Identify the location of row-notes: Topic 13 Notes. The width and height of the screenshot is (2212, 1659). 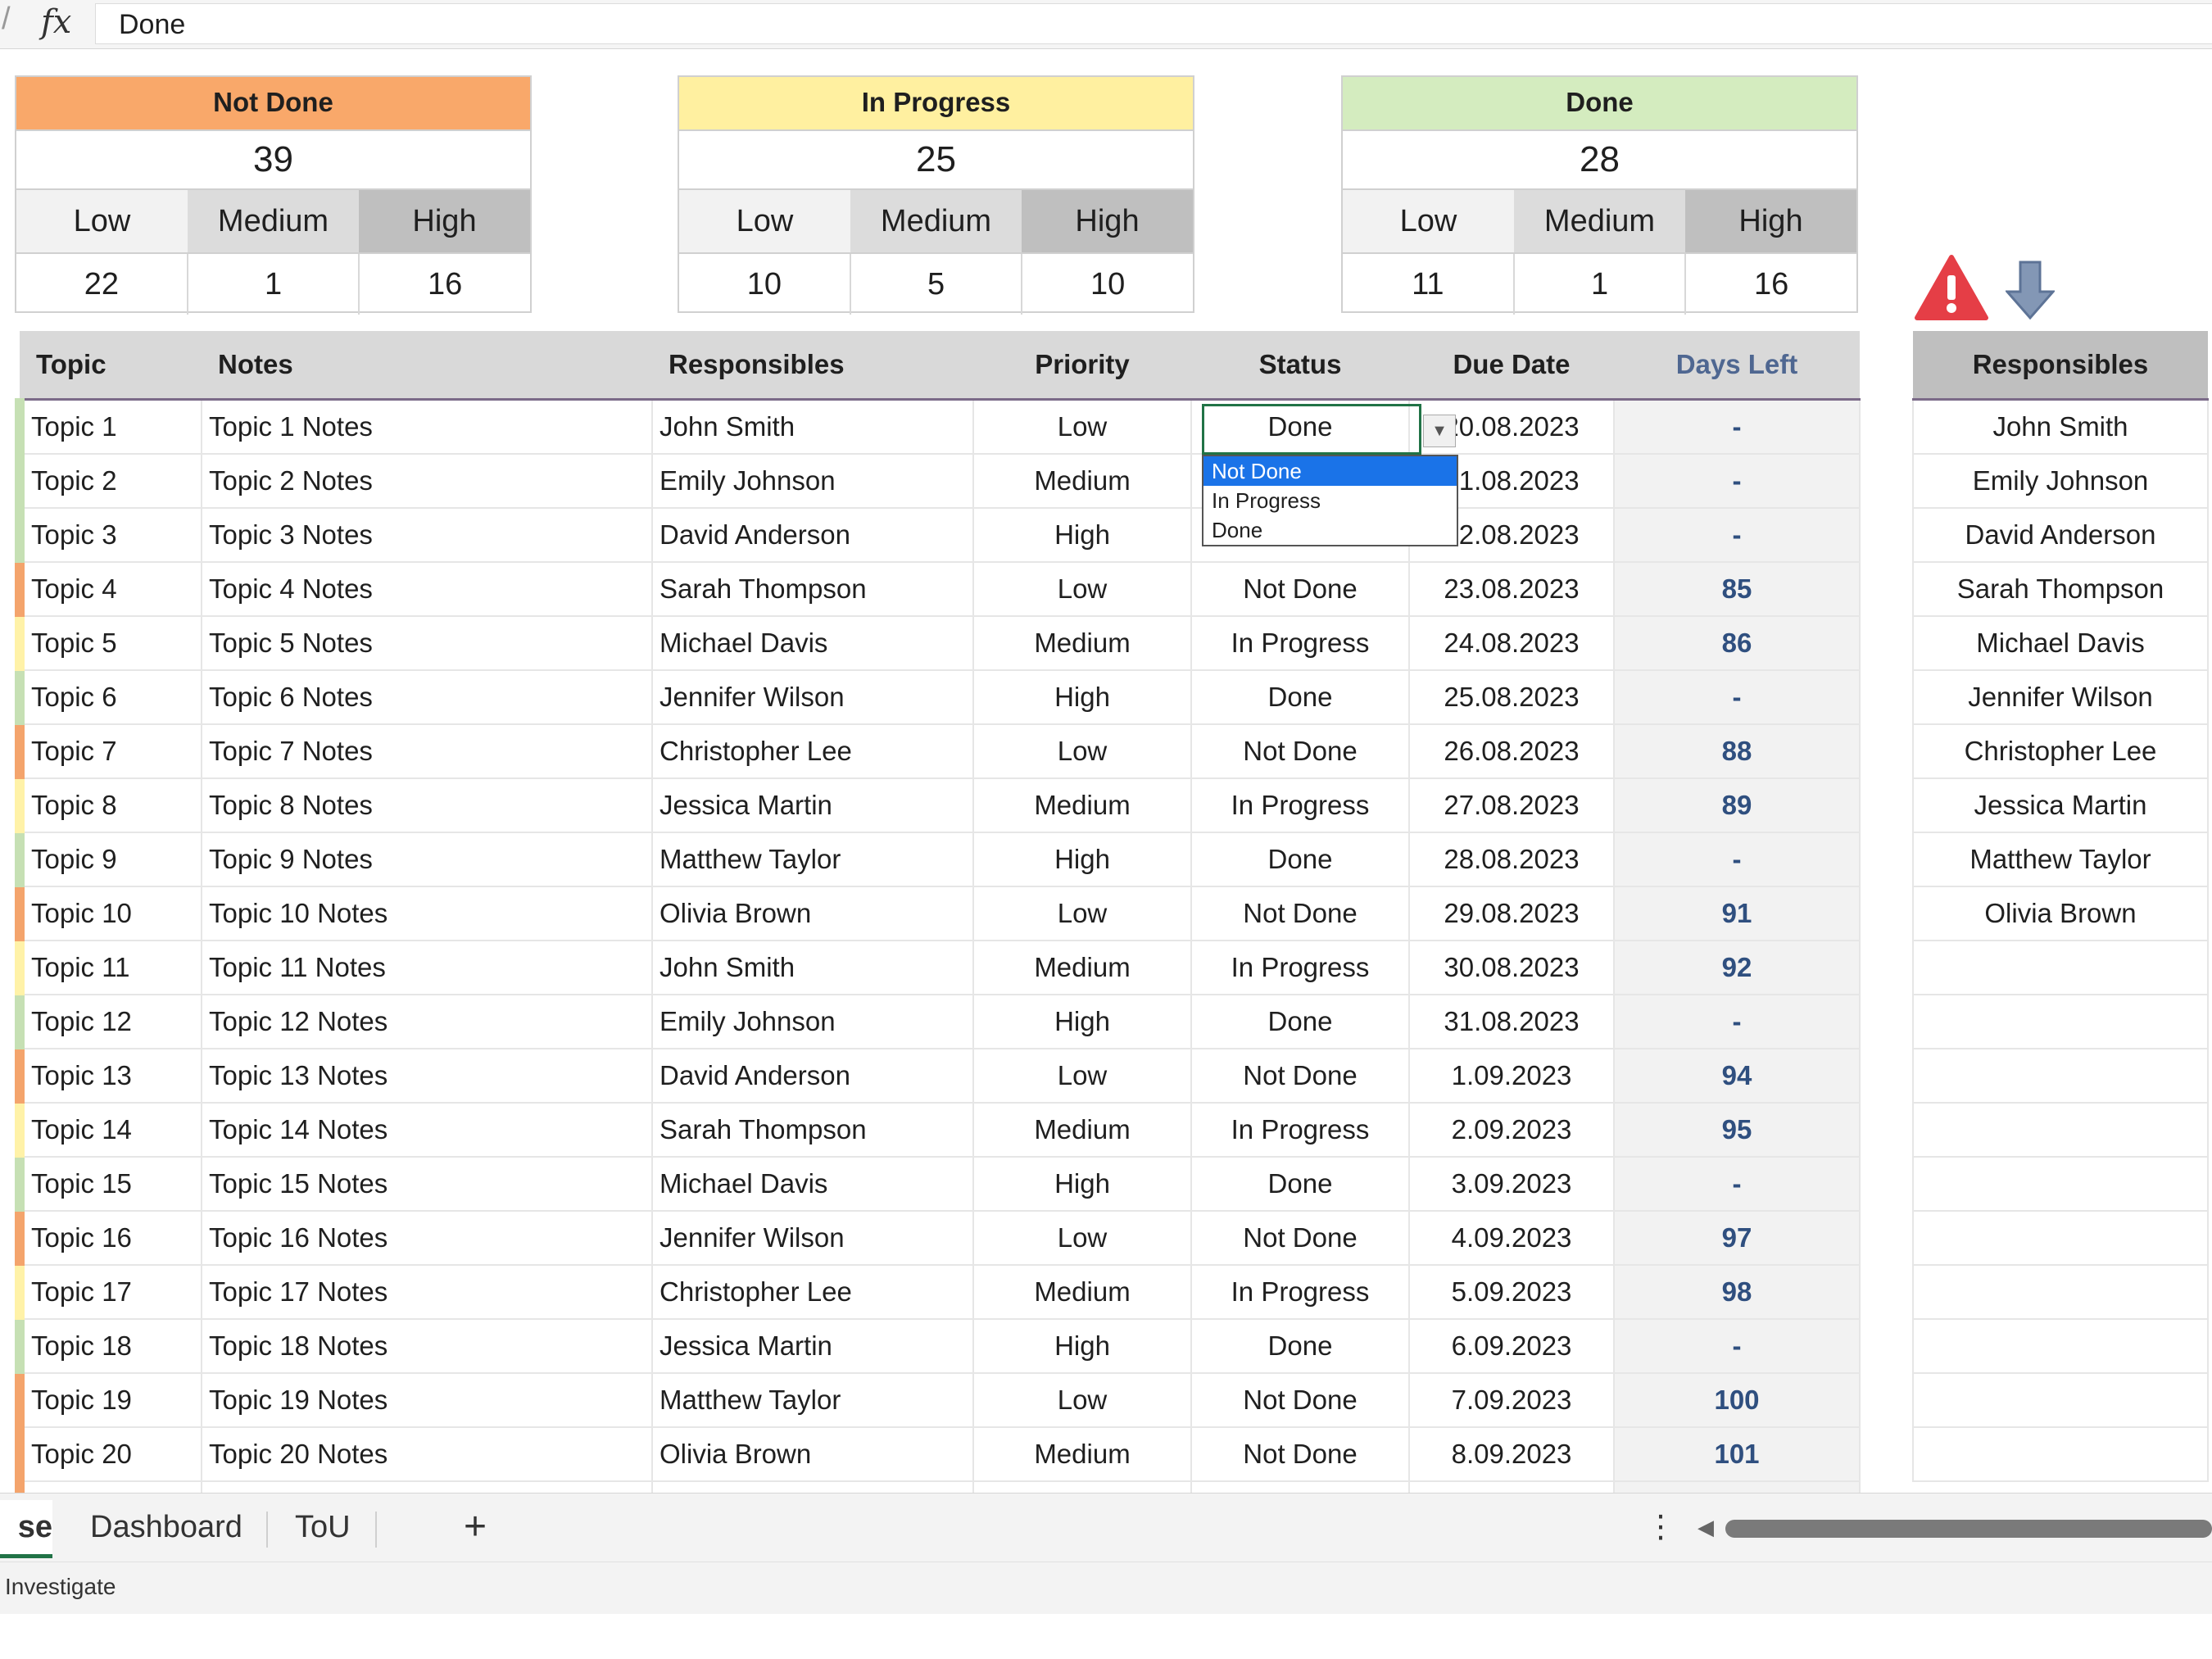
(427, 1076).